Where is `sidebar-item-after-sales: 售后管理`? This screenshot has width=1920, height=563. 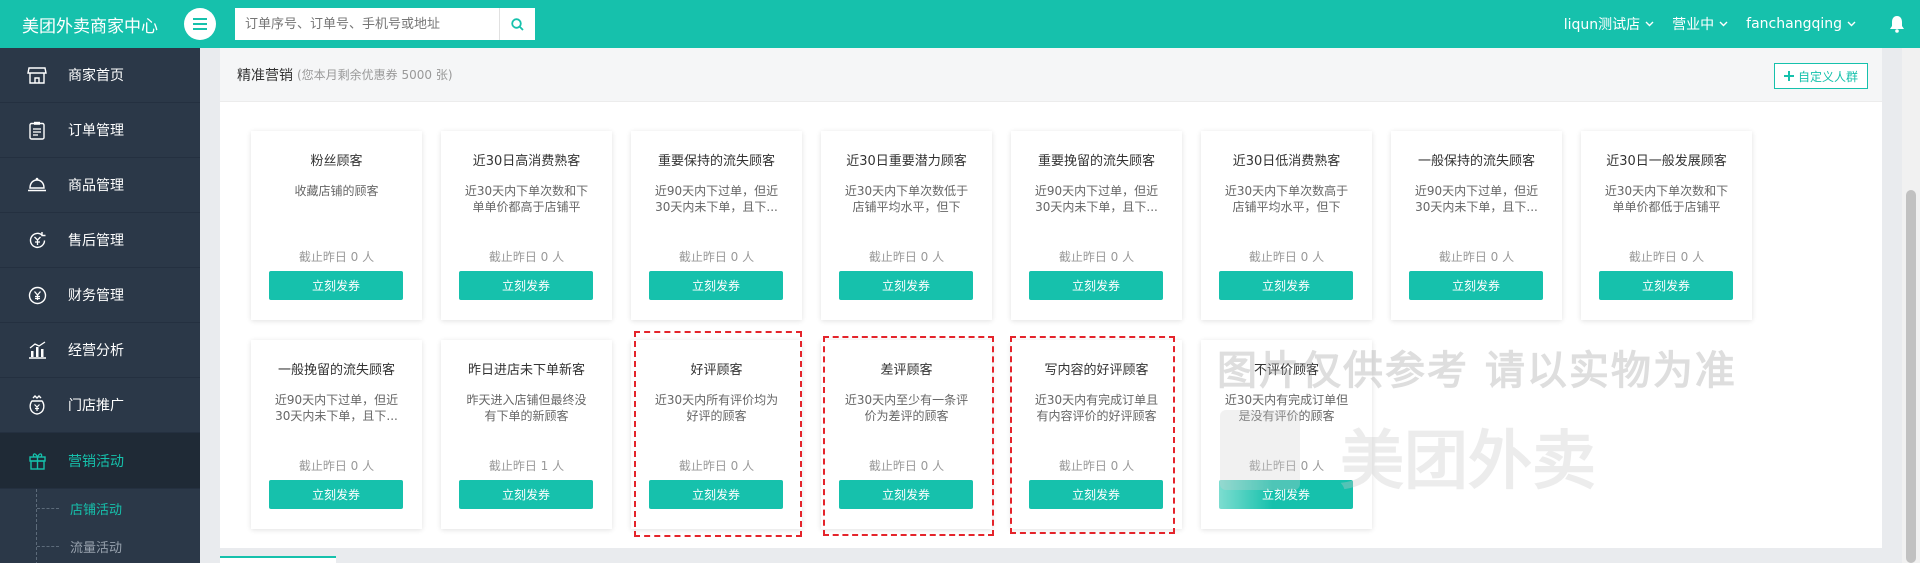 sidebar-item-after-sales: 售后管理 is located at coordinates (100, 240).